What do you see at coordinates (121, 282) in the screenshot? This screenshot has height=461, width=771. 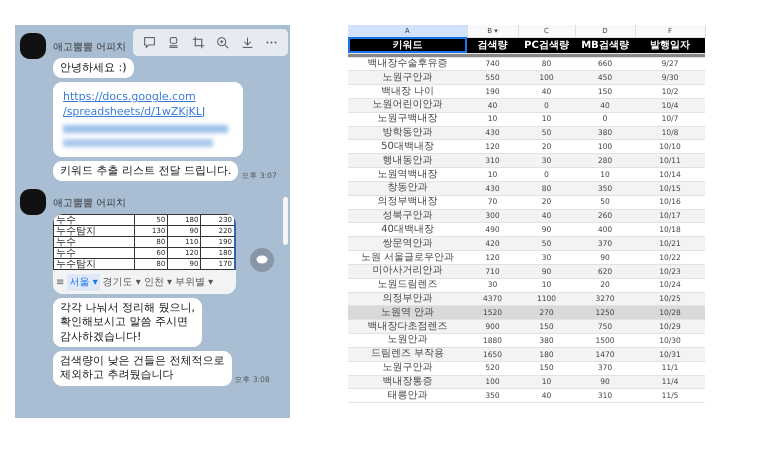 I see `sheet-tab: 경기도 ▾` at bounding box center [121, 282].